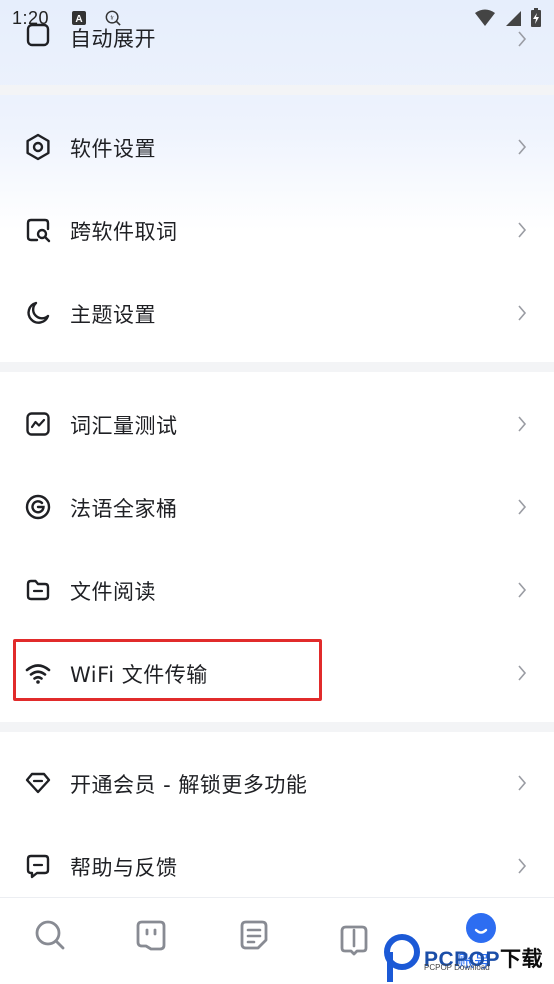 The image size is (554, 984). Describe the element at coordinates (124, 232) in the screenshot. I see `menu-item-label: 跨软件取词` at that location.